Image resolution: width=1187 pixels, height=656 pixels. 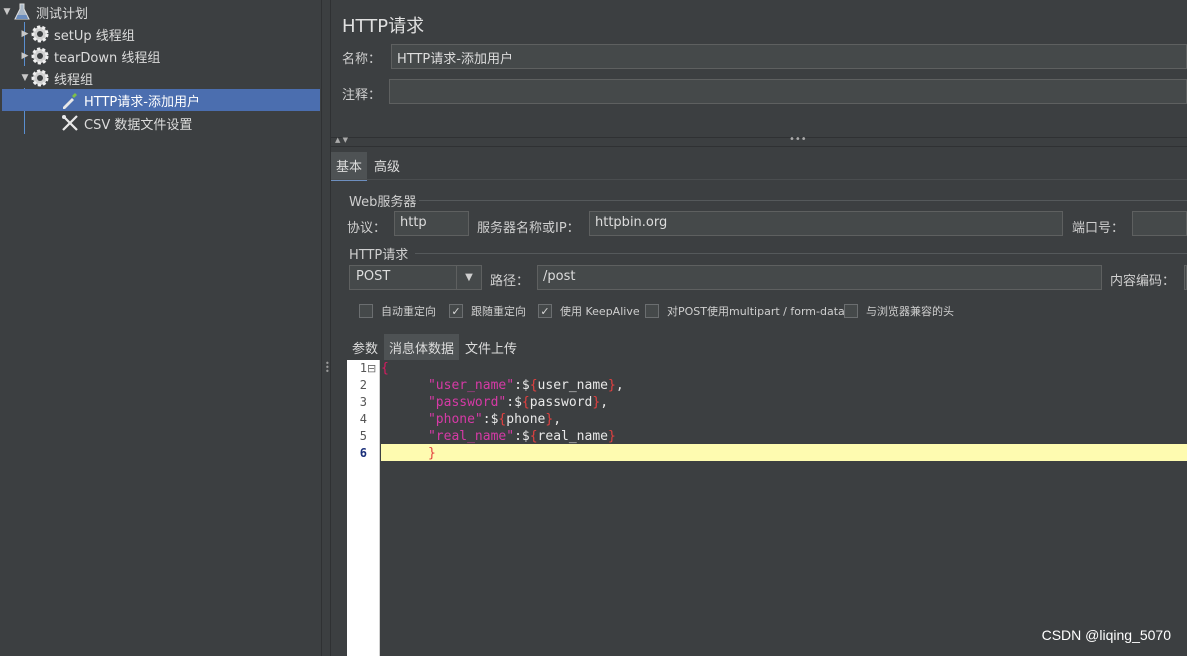 I want to click on tree-item-label: setUp 线程组, so click(x=94, y=36).